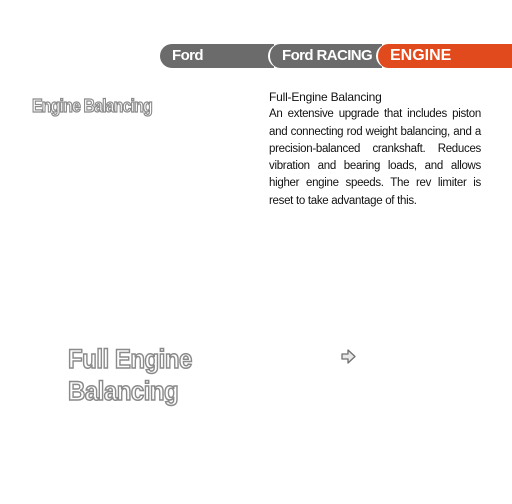 This screenshot has width=512, height=504. I want to click on description-title: Full-Engine Balancing, so click(325, 97).